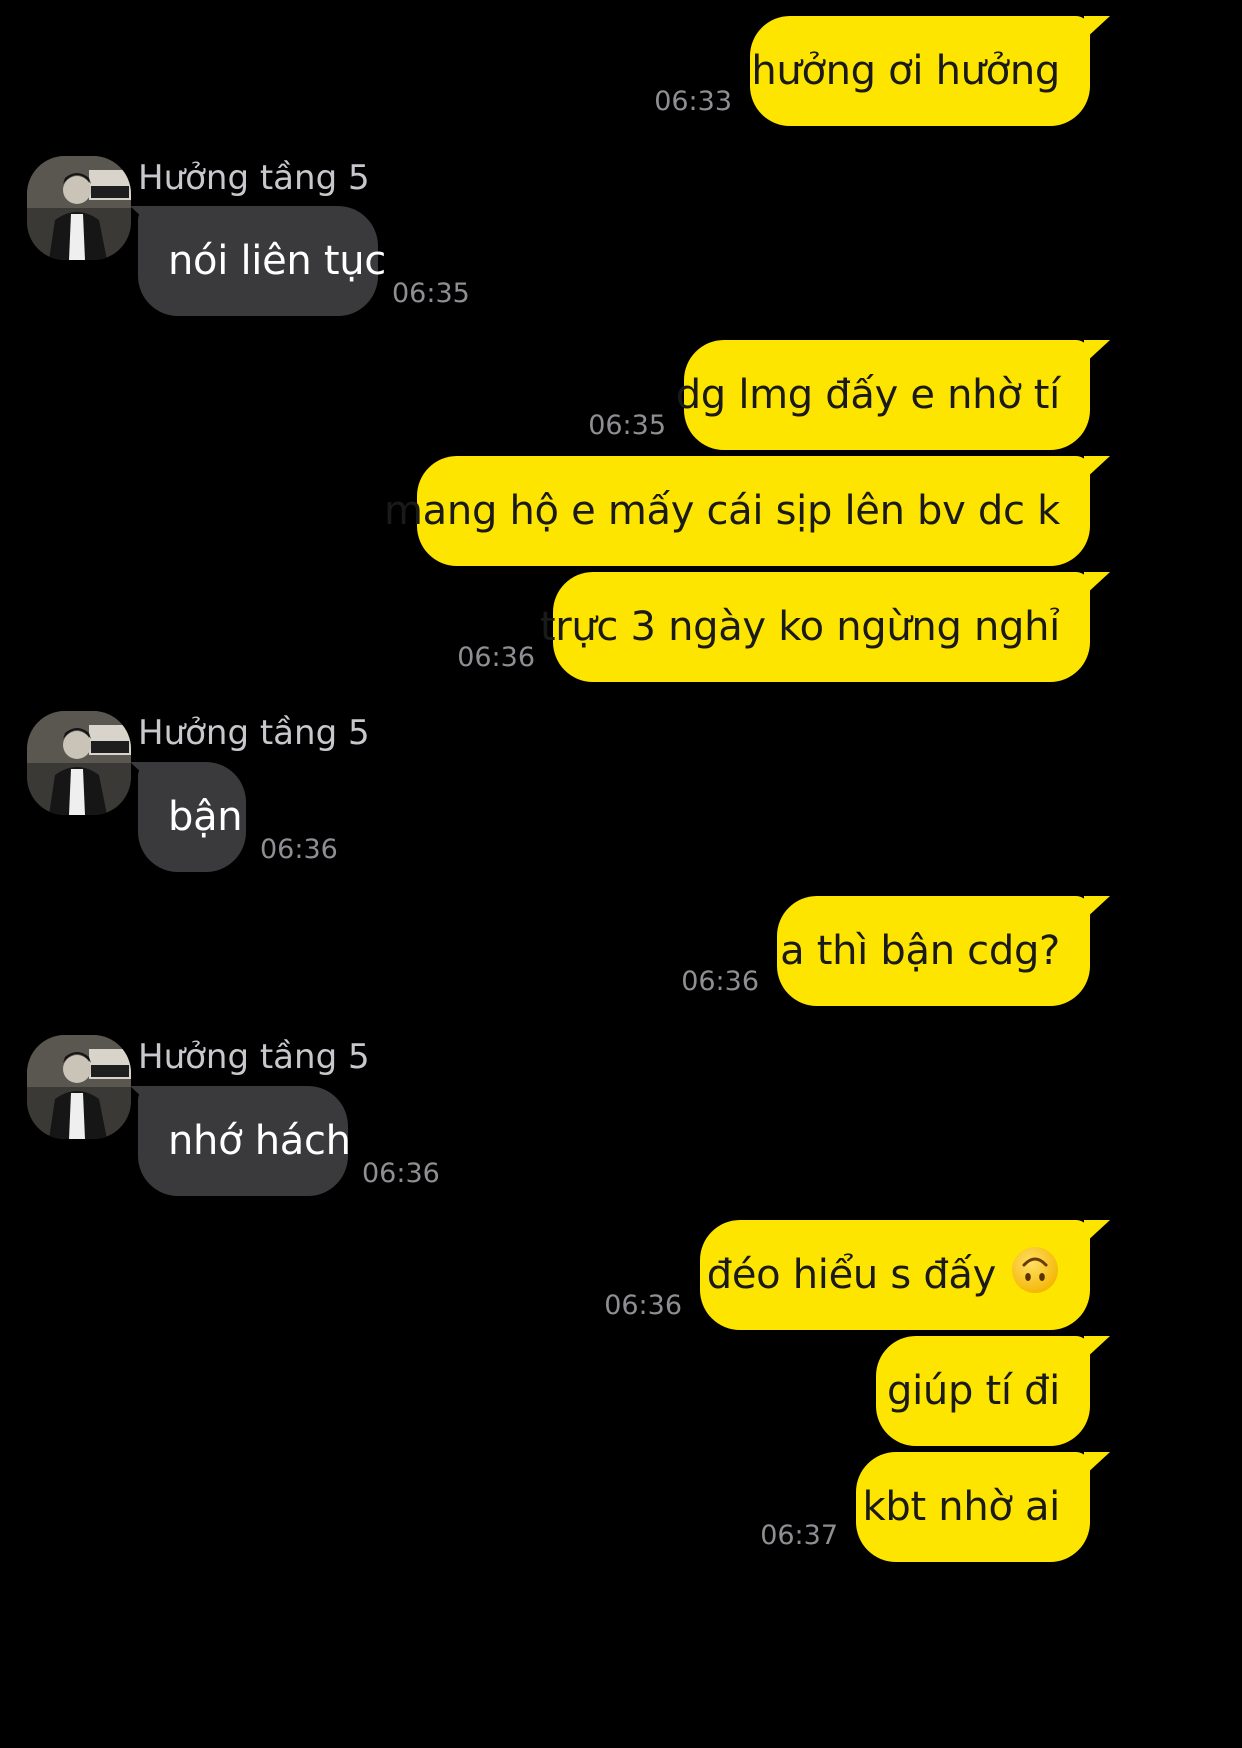 The width and height of the screenshot is (1242, 1748). Describe the element at coordinates (799, 627) in the screenshot. I see `message-text: trực 3 ngày ko ngừng nghỉ` at that location.